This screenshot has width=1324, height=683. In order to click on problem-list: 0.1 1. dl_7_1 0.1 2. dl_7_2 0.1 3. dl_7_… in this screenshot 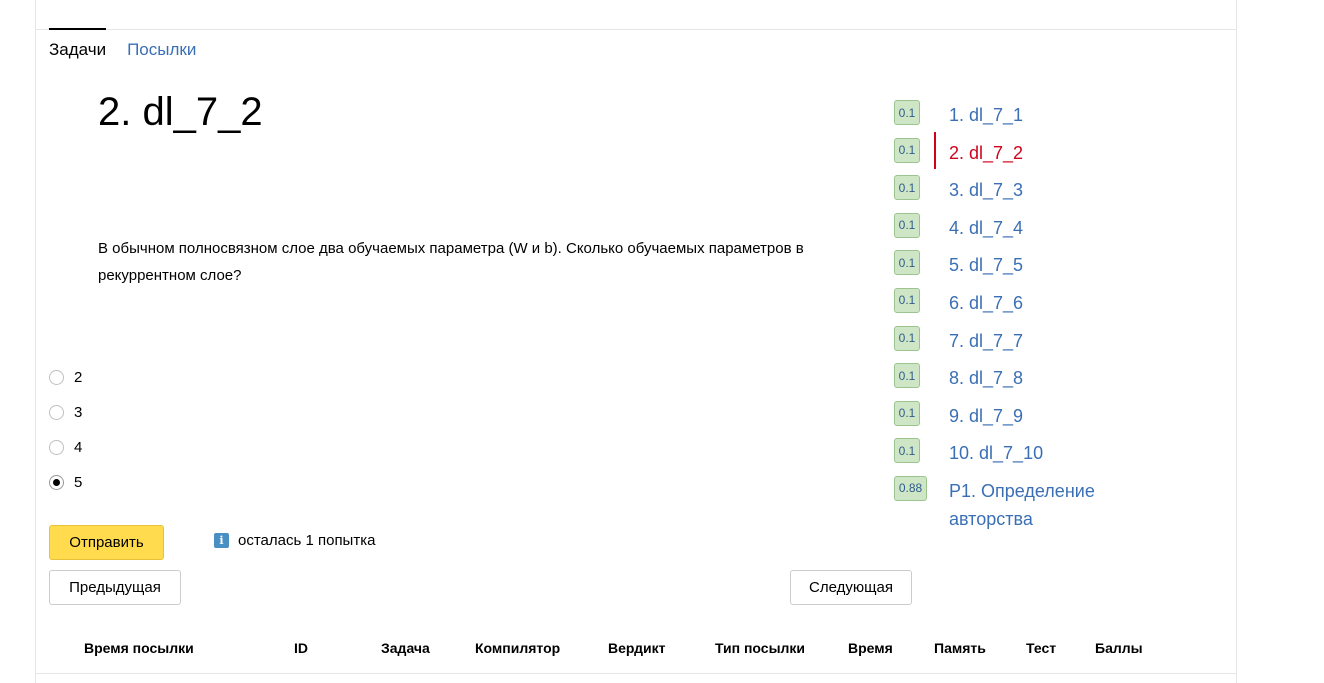, I will do `click(1039, 311)`.